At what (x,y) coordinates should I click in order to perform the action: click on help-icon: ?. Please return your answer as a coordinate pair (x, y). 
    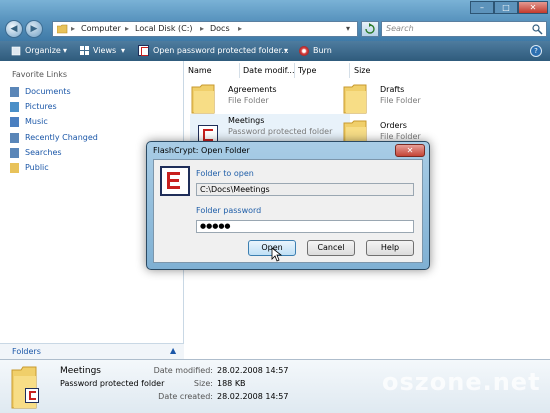
    Looking at the image, I should click on (536, 51).